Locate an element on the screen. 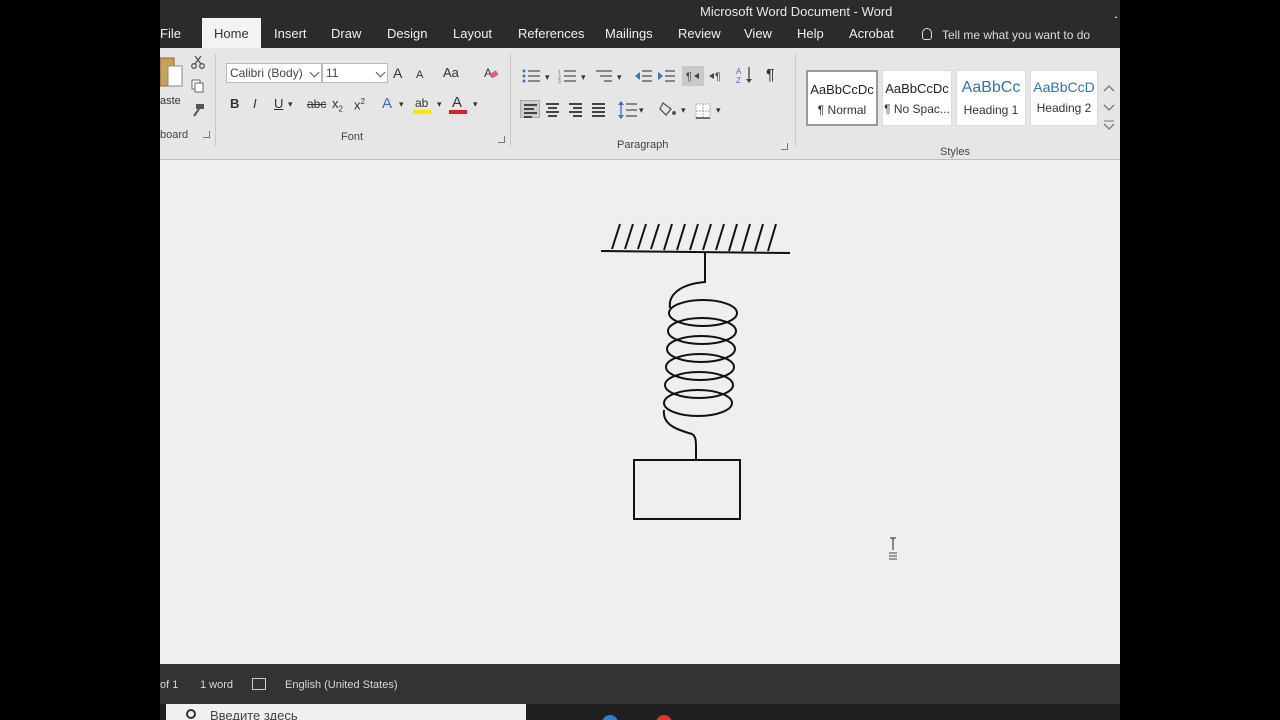 The width and height of the screenshot is (1280, 720). font-size-dropdown: 11 is located at coordinates (355, 73).